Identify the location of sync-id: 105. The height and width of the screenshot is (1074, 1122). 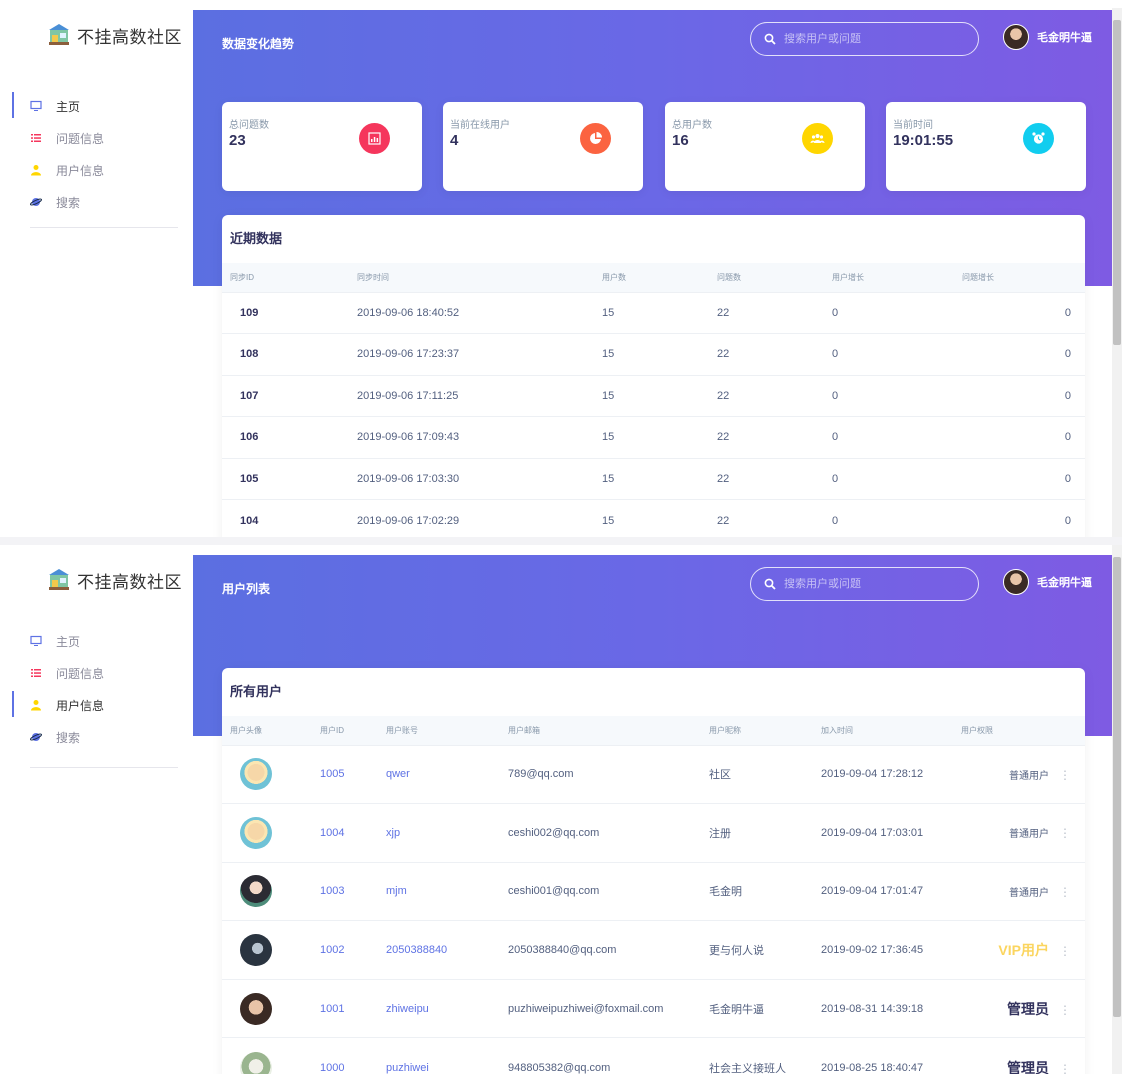
(289, 478).